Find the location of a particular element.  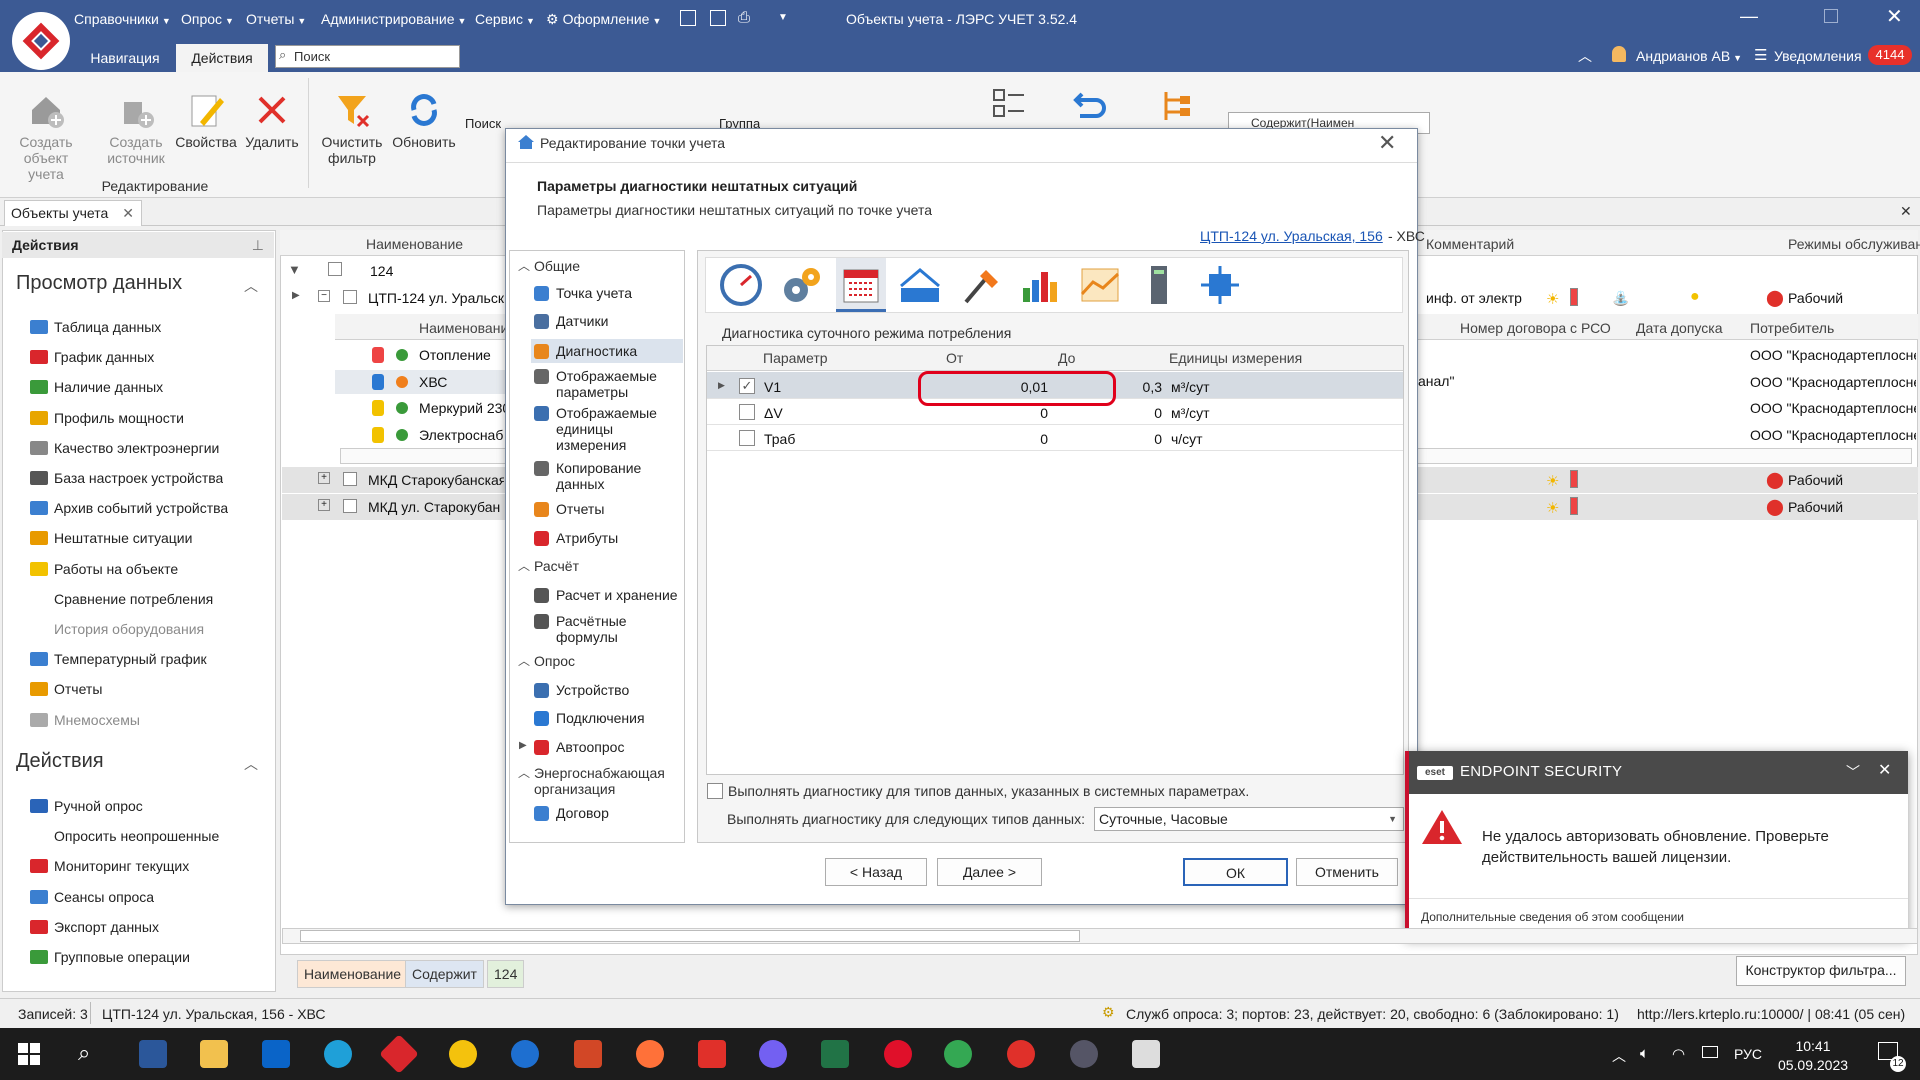

sub-col-date: Дата допуска is located at coordinates (1679, 328).